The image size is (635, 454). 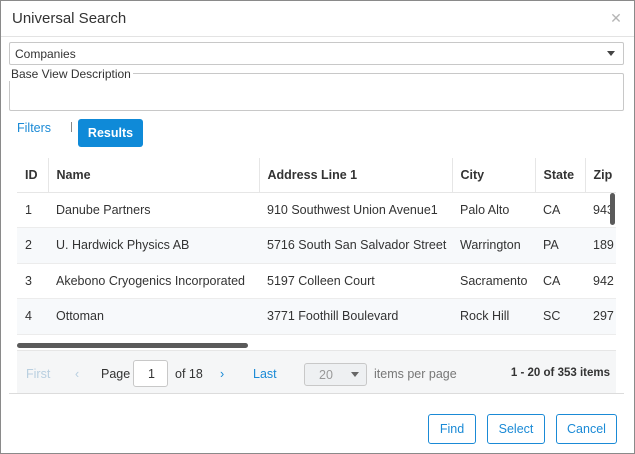 I want to click on cell-id: 4, so click(x=32, y=316).